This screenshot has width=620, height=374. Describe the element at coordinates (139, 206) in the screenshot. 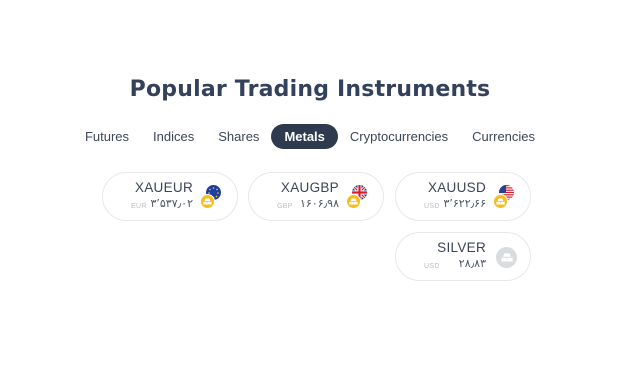

I see `instrument-currency: EUR` at that location.